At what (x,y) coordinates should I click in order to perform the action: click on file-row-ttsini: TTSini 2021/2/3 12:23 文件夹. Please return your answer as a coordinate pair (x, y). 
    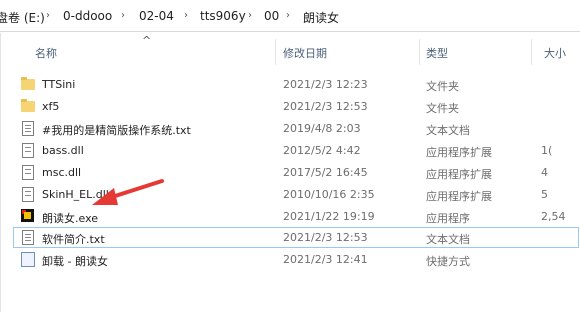
    Looking at the image, I should click on (296, 84).